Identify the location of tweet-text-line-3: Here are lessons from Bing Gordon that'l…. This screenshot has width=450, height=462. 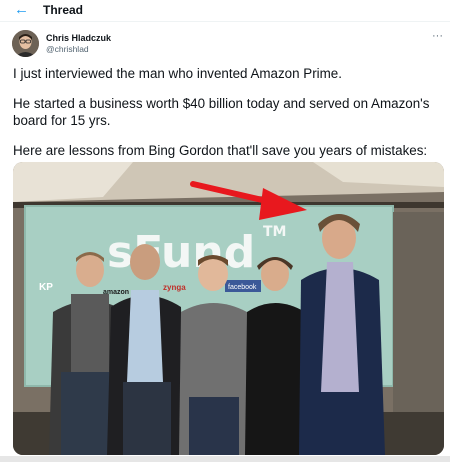
(220, 150).